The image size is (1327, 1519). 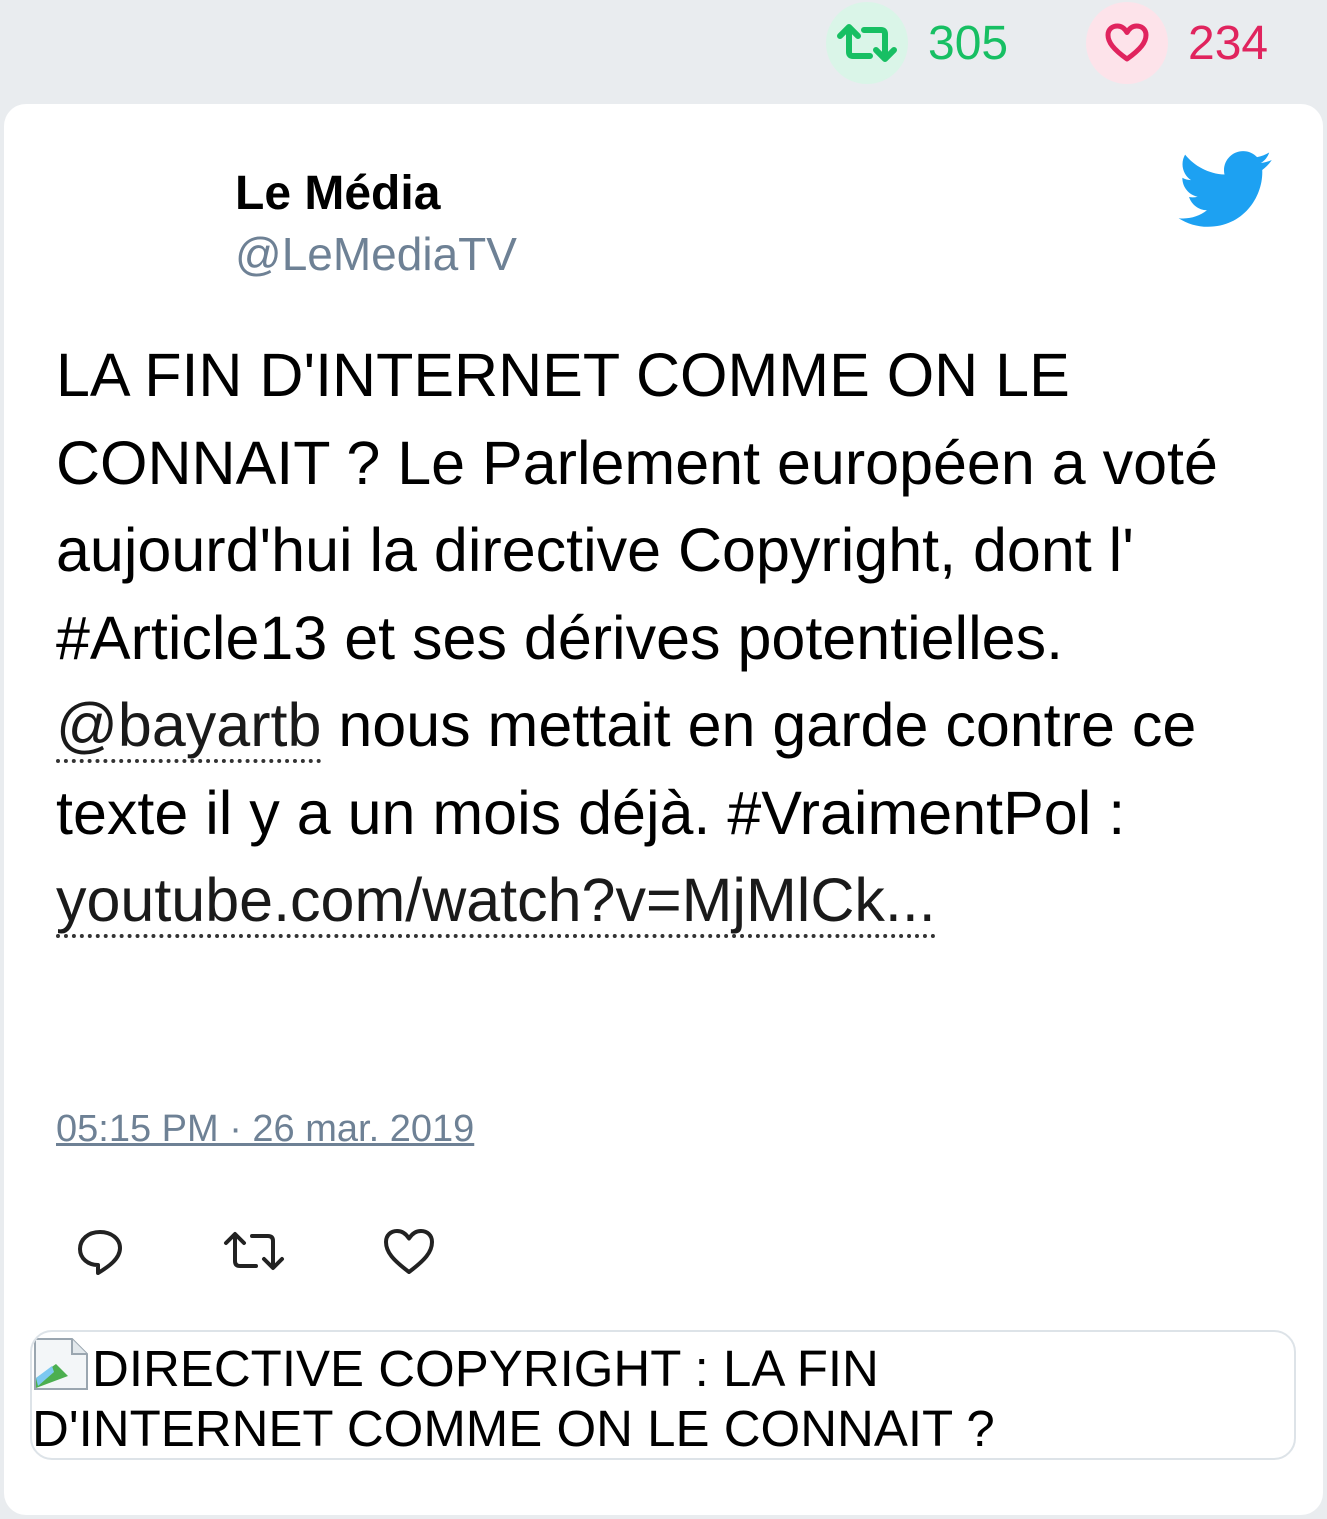 What do you see at coordinates (254, 1254) in the screenshot?
I see `retweet-action-icon` at bounding box center [254, 1254].